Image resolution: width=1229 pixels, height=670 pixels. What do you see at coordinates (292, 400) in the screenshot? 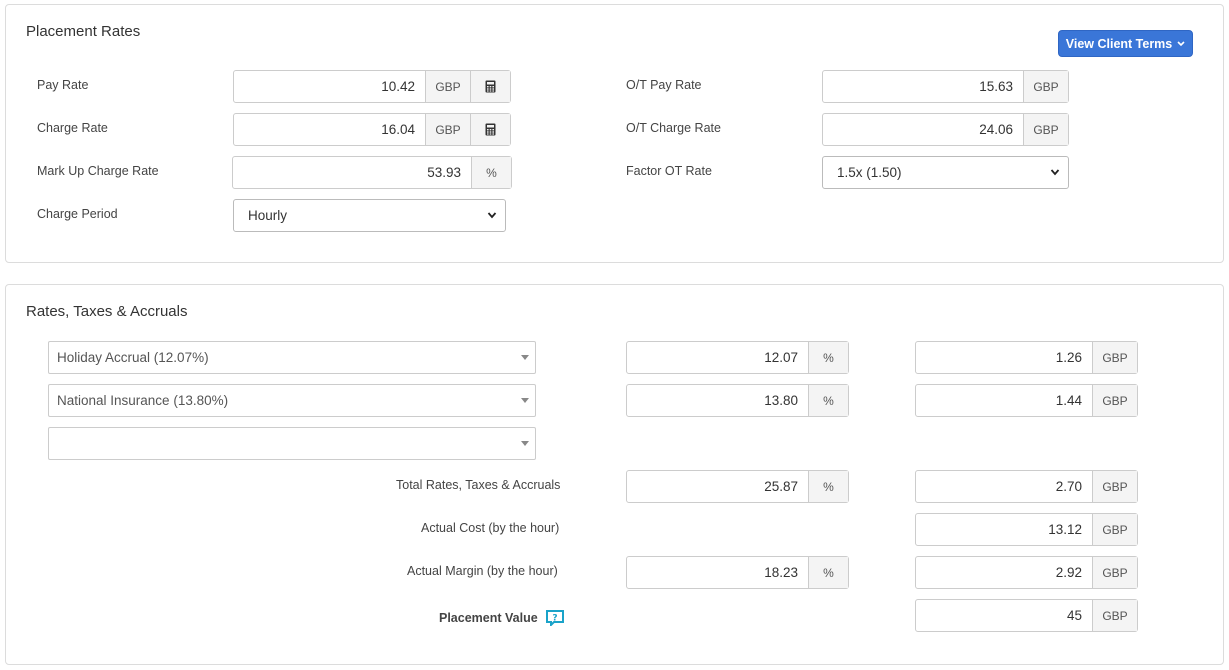
I see `tax-select-national-insurance: National Insurance (13.80%)` at bounding box center [292, 400].